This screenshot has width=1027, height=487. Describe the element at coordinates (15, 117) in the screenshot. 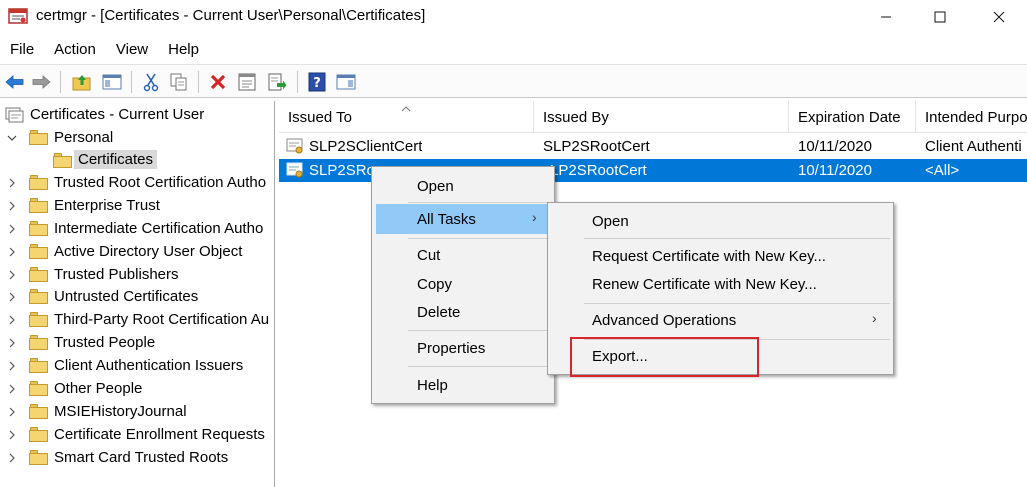

I see `certificate-store-icon` at that location.